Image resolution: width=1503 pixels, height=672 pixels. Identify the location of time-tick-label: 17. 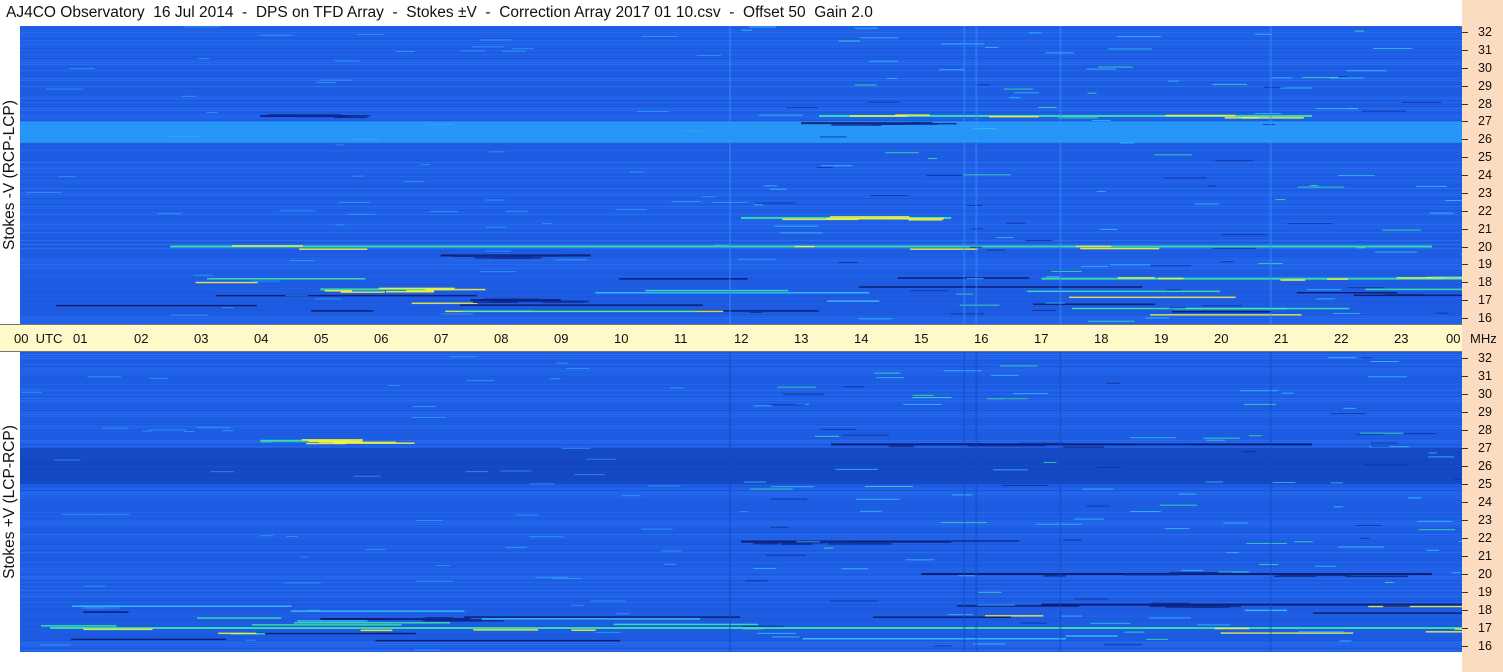
(1041, 338).